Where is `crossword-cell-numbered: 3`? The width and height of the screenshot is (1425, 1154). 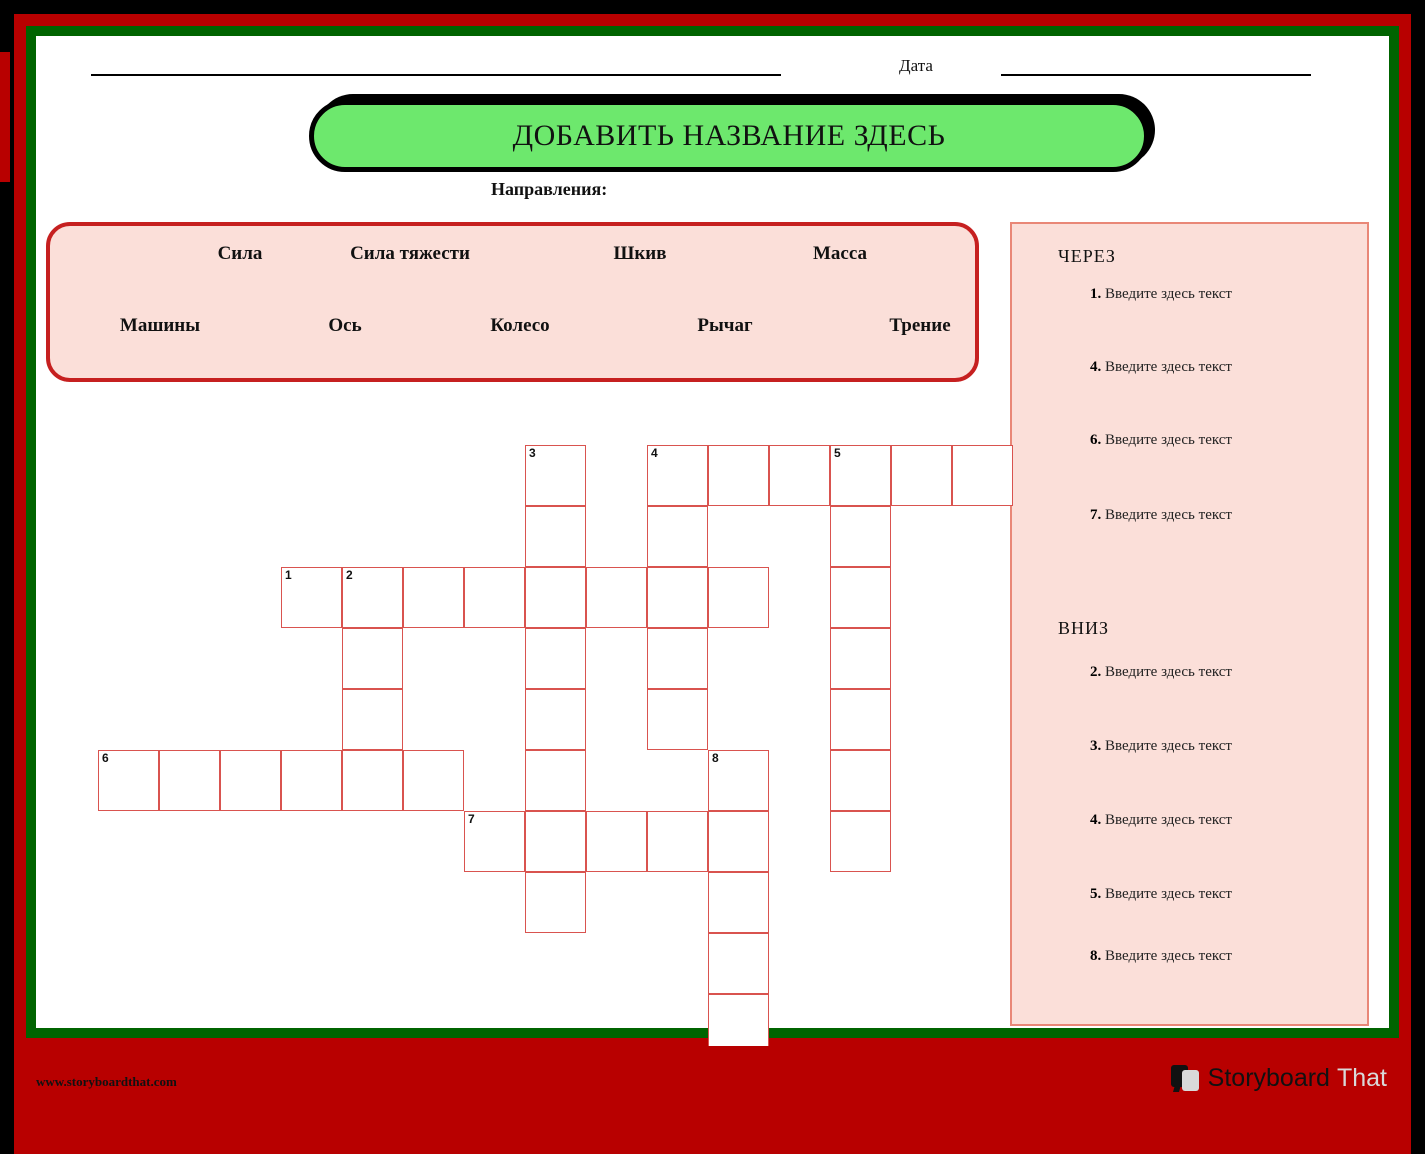
crossword-cell-numbered: 3 is located at coordinates (555, 475).